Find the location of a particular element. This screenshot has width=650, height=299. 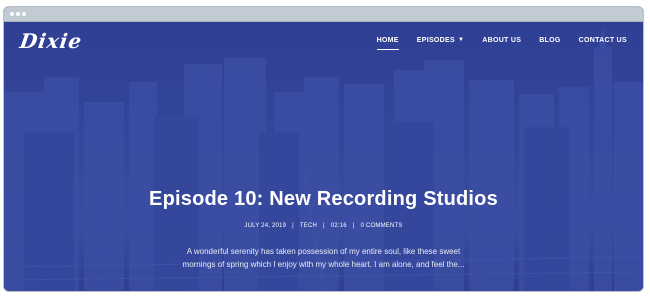

main-nav: HOME EPISODES ▼ ABOUT US BLOG CONTACT US is located at coordinates (493, 43).